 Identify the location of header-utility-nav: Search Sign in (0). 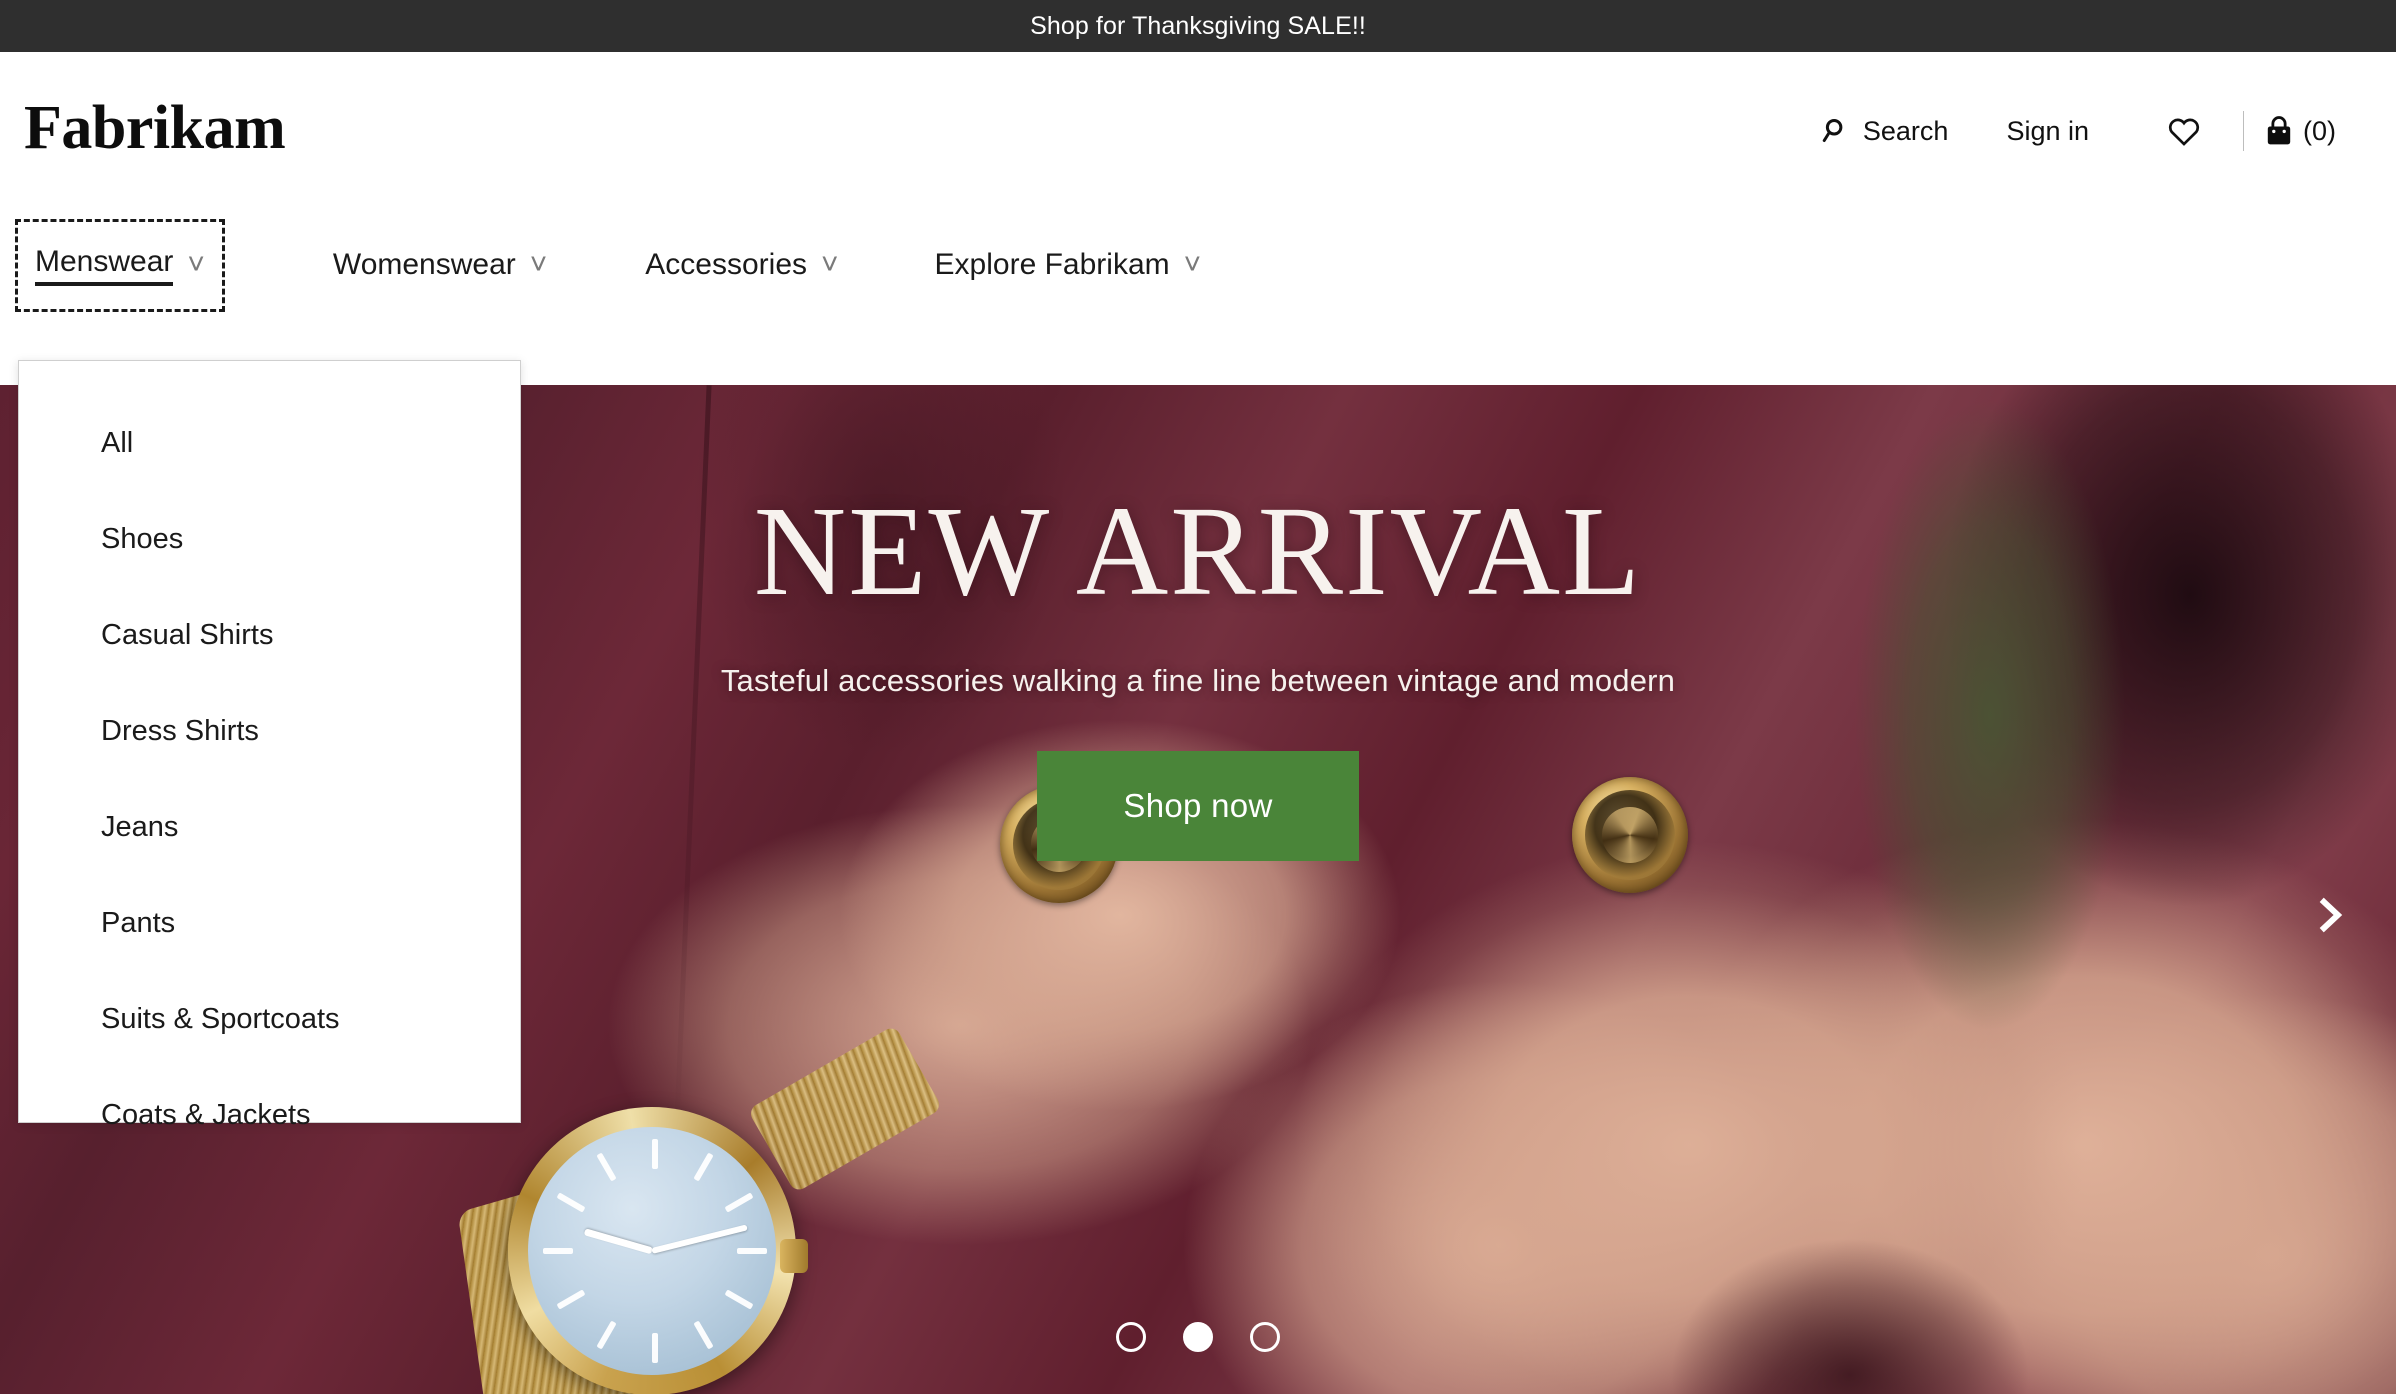
(2078, 131).